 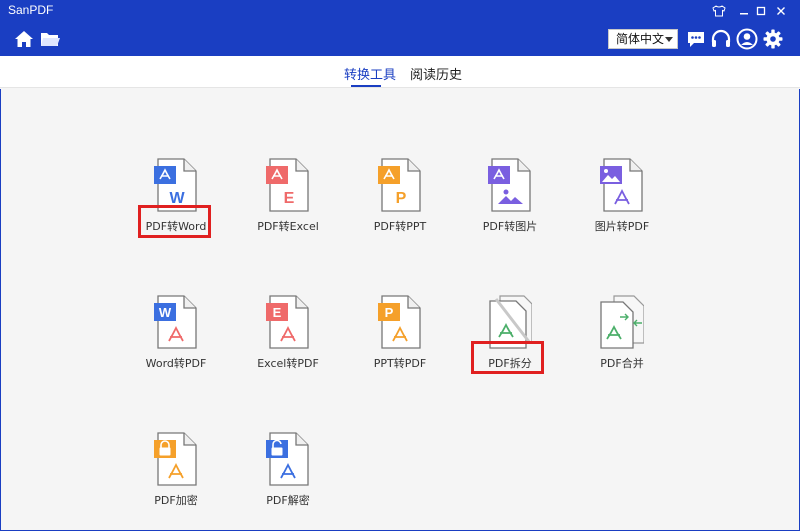 What do you see at coordinates (510, 226) in the screenshot?
I see `tool-label: PDF转图片` at bounding box center [510, 226].